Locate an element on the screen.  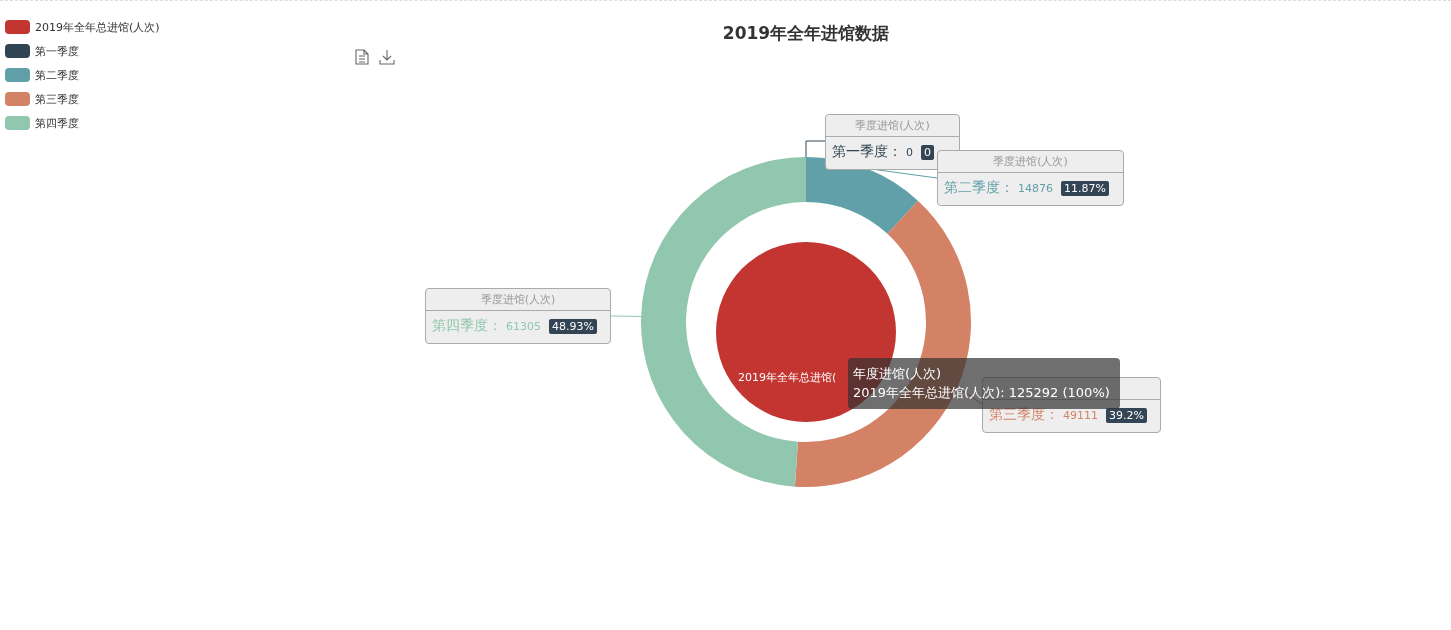
quarter-label: 第三季度： is located at coordinates (1024, 415).